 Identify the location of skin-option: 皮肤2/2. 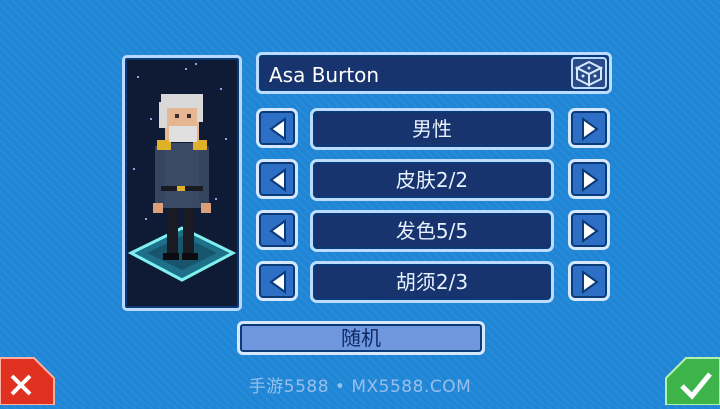
(432, 180).